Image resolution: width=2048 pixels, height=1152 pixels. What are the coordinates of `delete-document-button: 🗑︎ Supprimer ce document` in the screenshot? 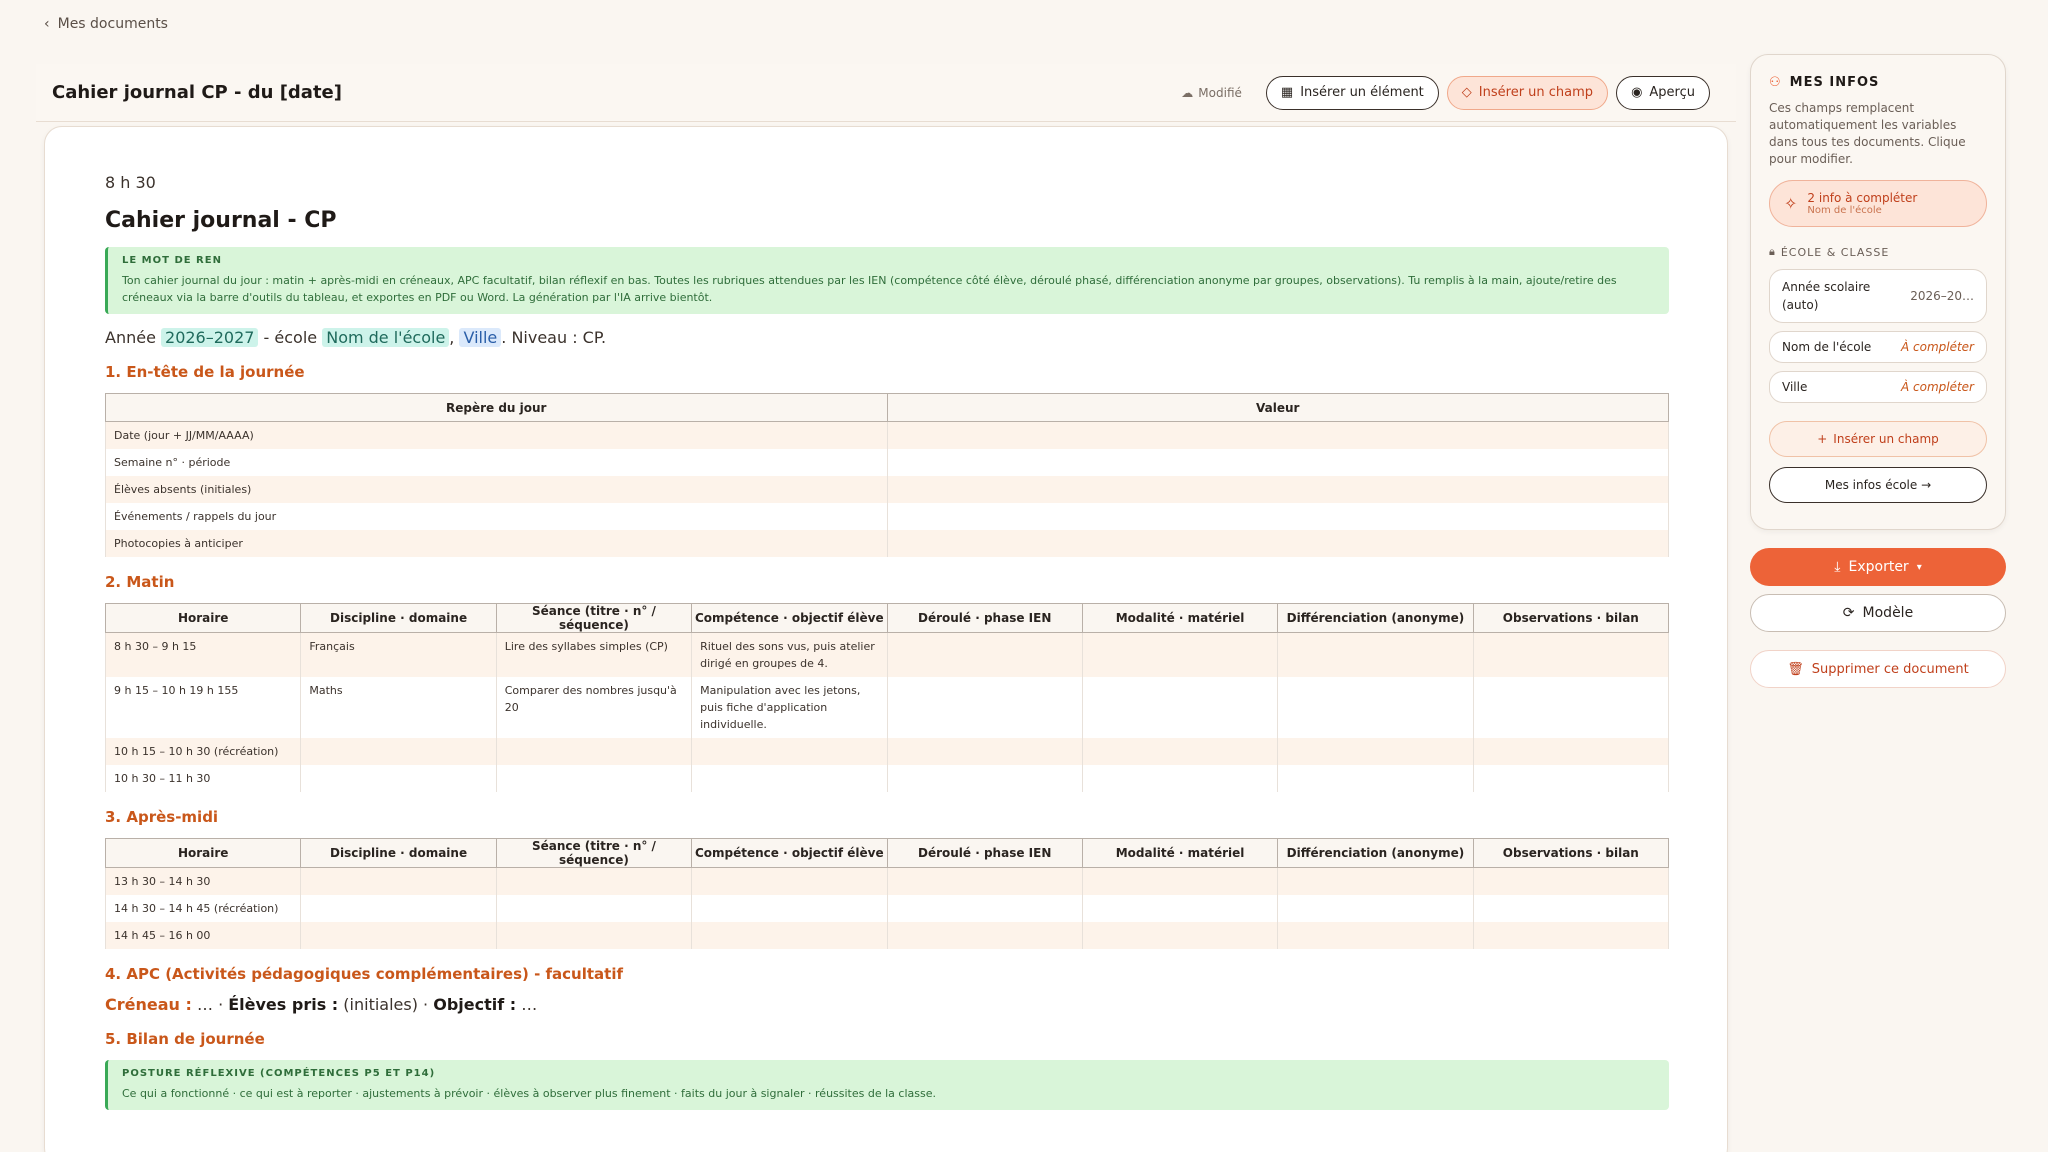 It's located at (1878, 669).